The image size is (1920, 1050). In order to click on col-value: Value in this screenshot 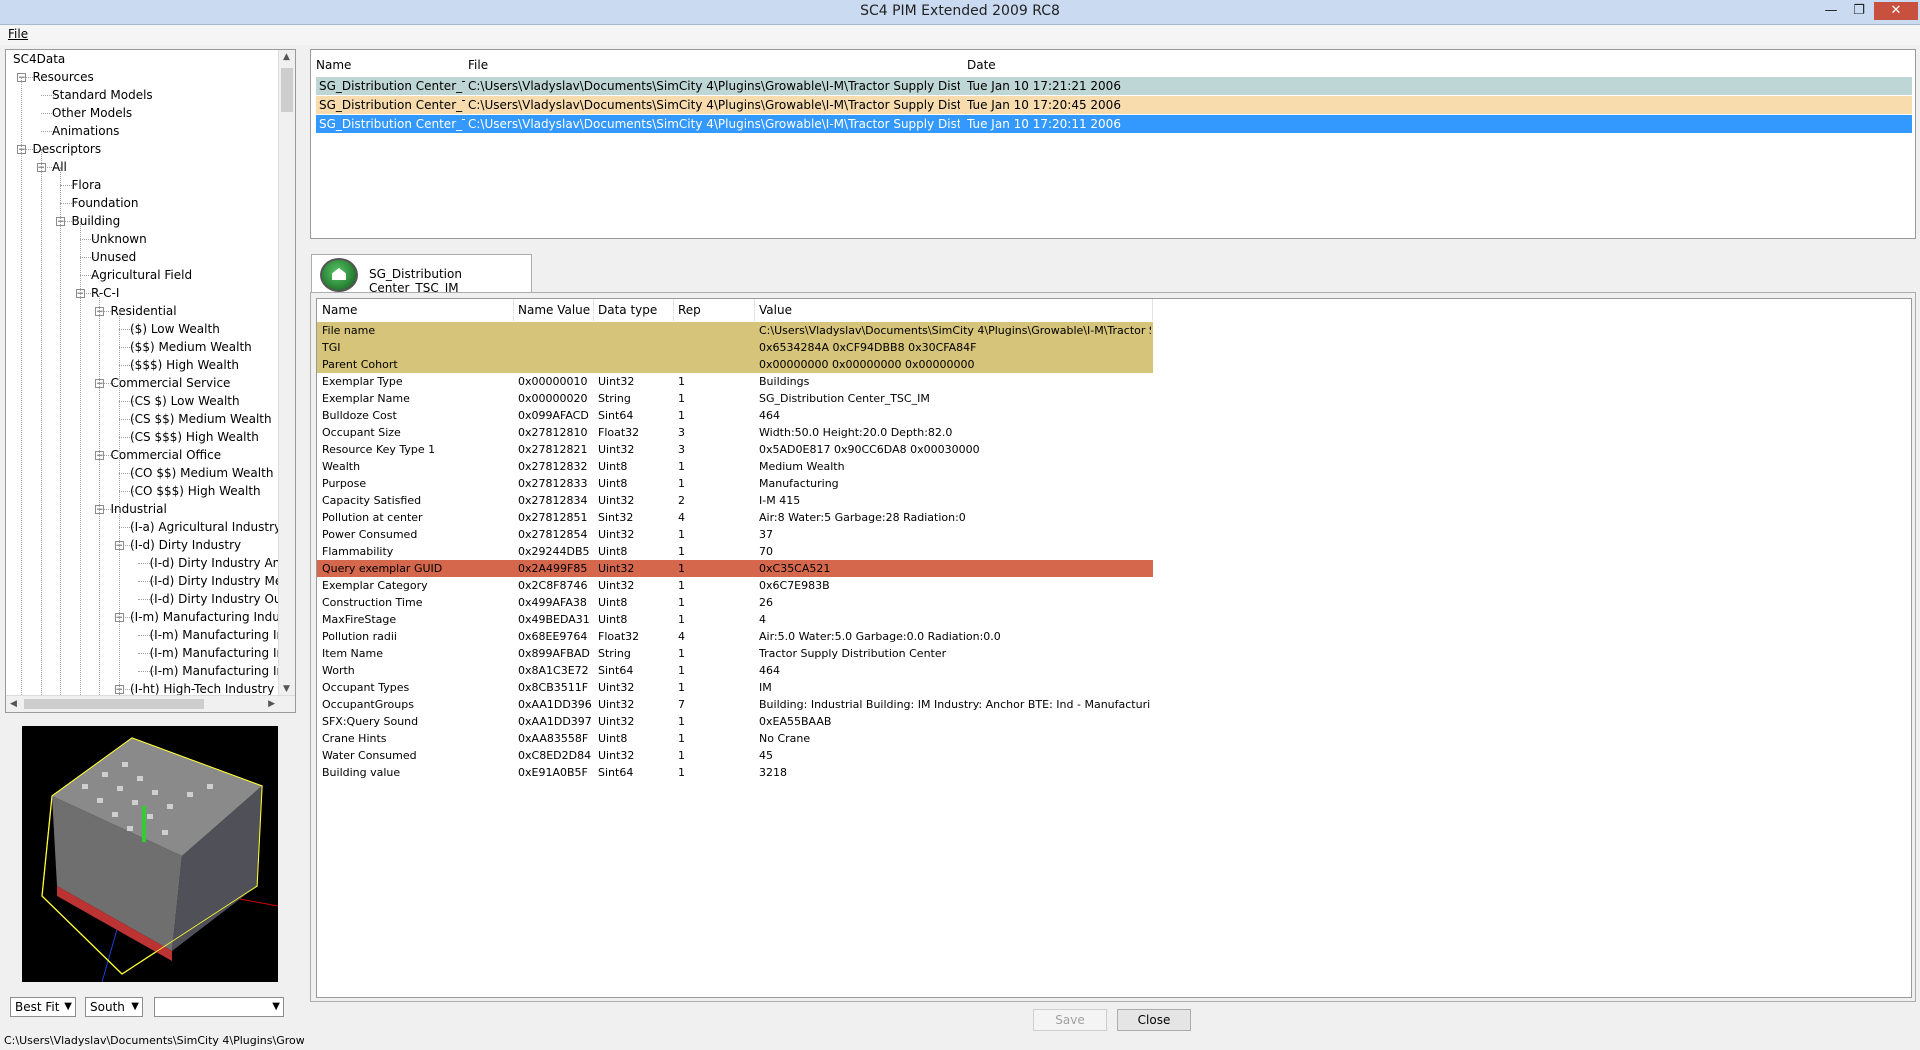, I will do `click(775, 310)`.